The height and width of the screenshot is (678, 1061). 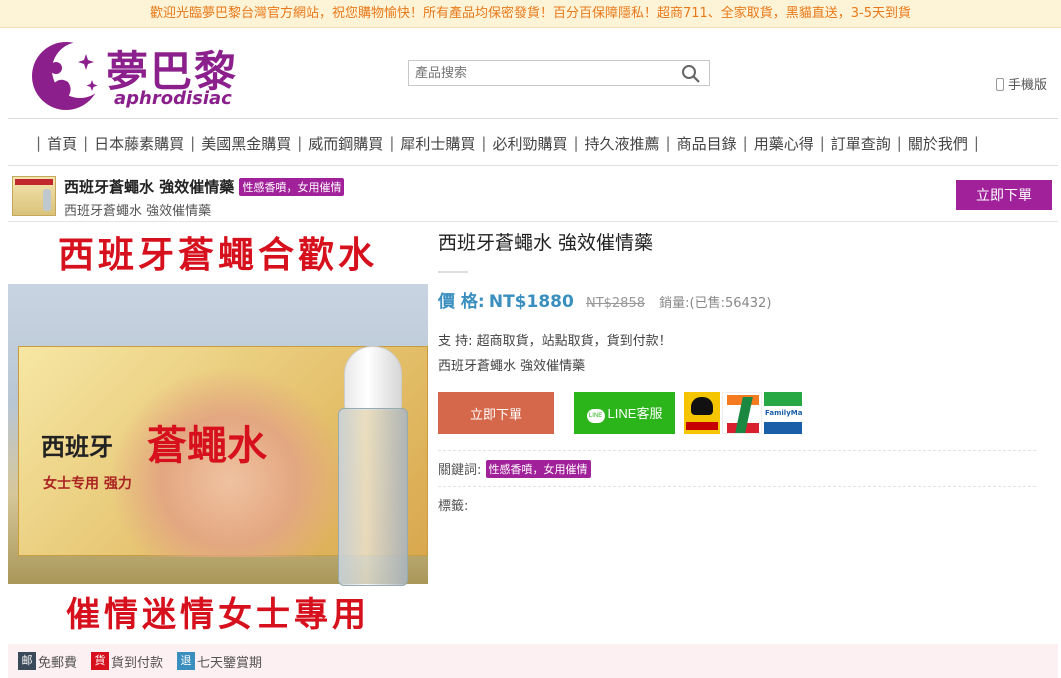 What do you see at coordinates (137, 663) in the screenshot?
I see `service-badge-label: 貨到付款` at bounding box center [137, 663].